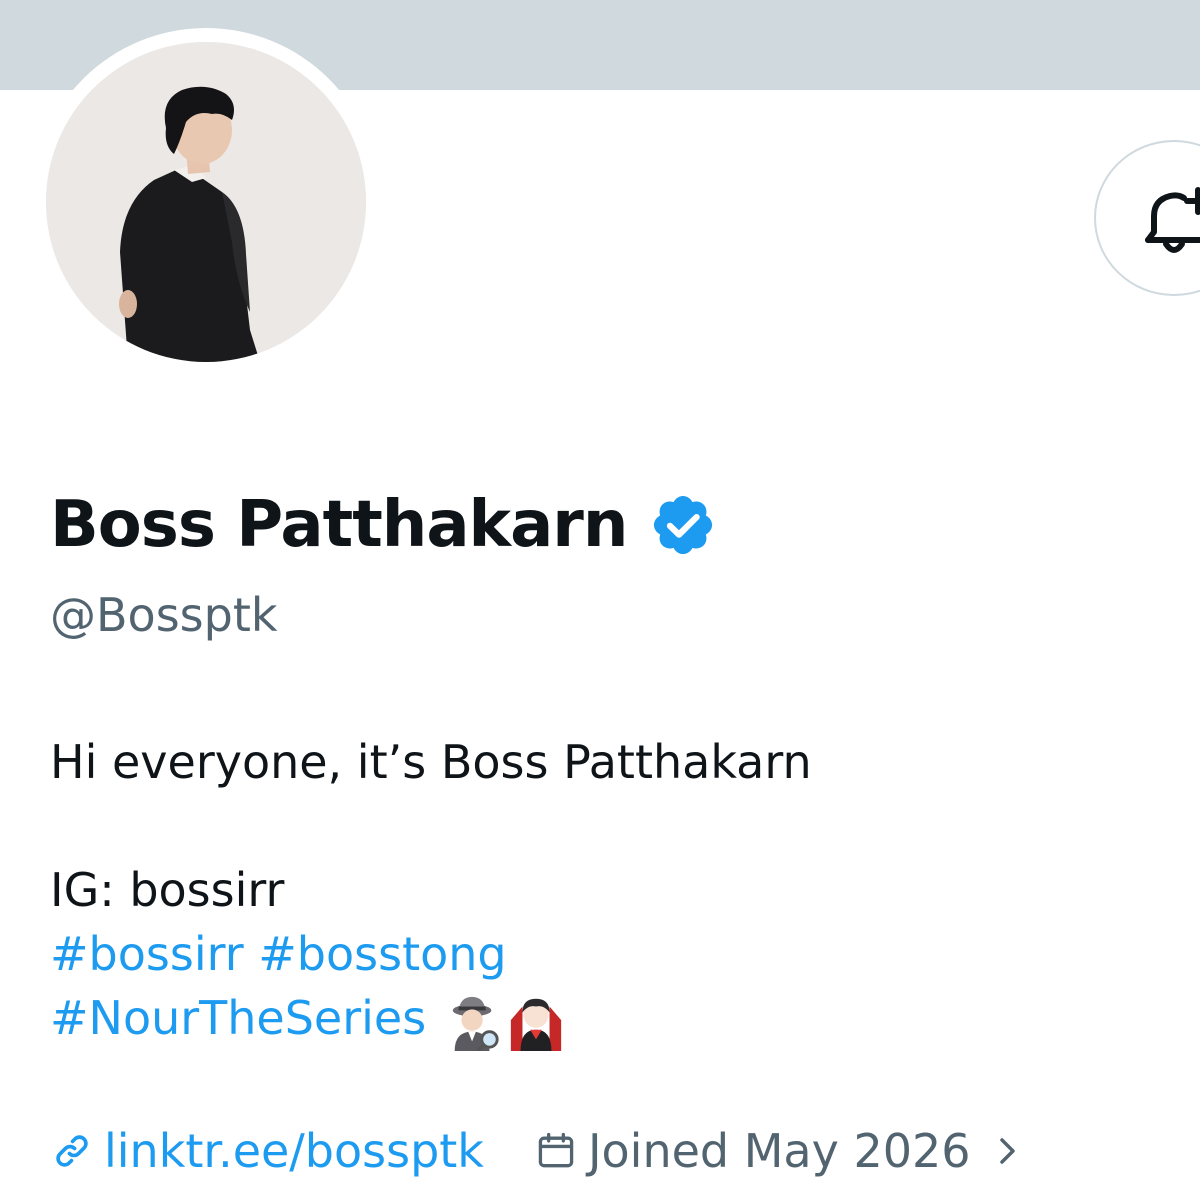  I want to click on bio-line: IG: bossirr, so click(167, 890).